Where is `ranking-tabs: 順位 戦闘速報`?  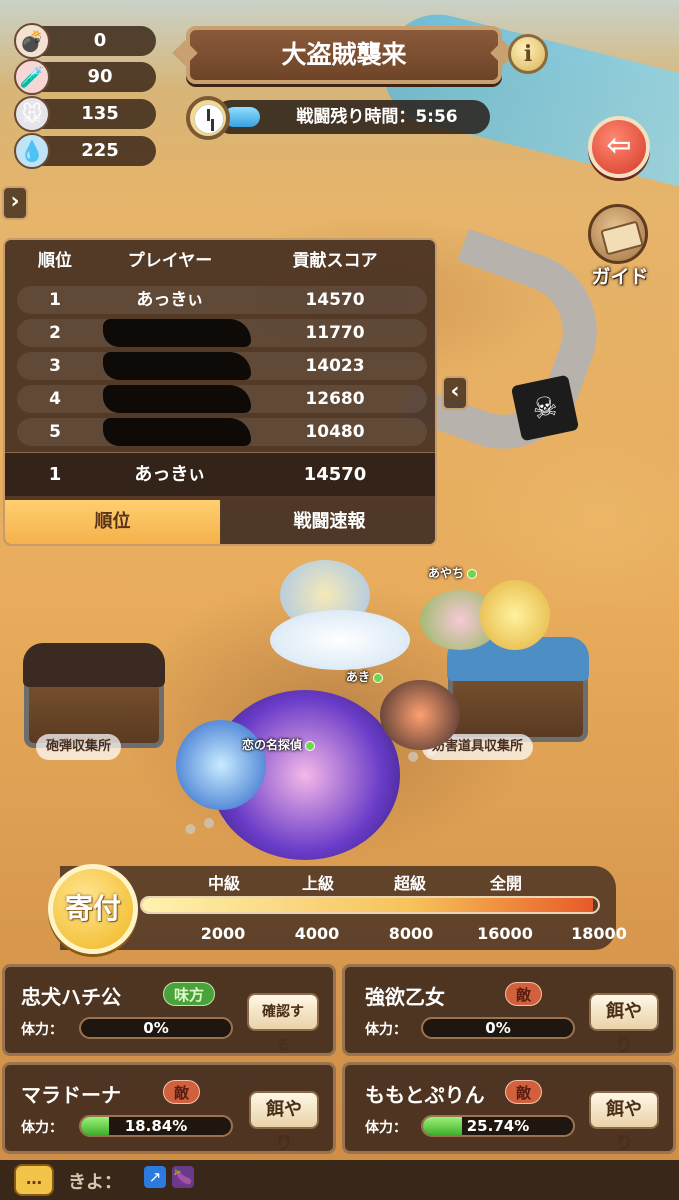 ranking-tabs: 順位 戦闘速報 is located at coordinates (220, 522).